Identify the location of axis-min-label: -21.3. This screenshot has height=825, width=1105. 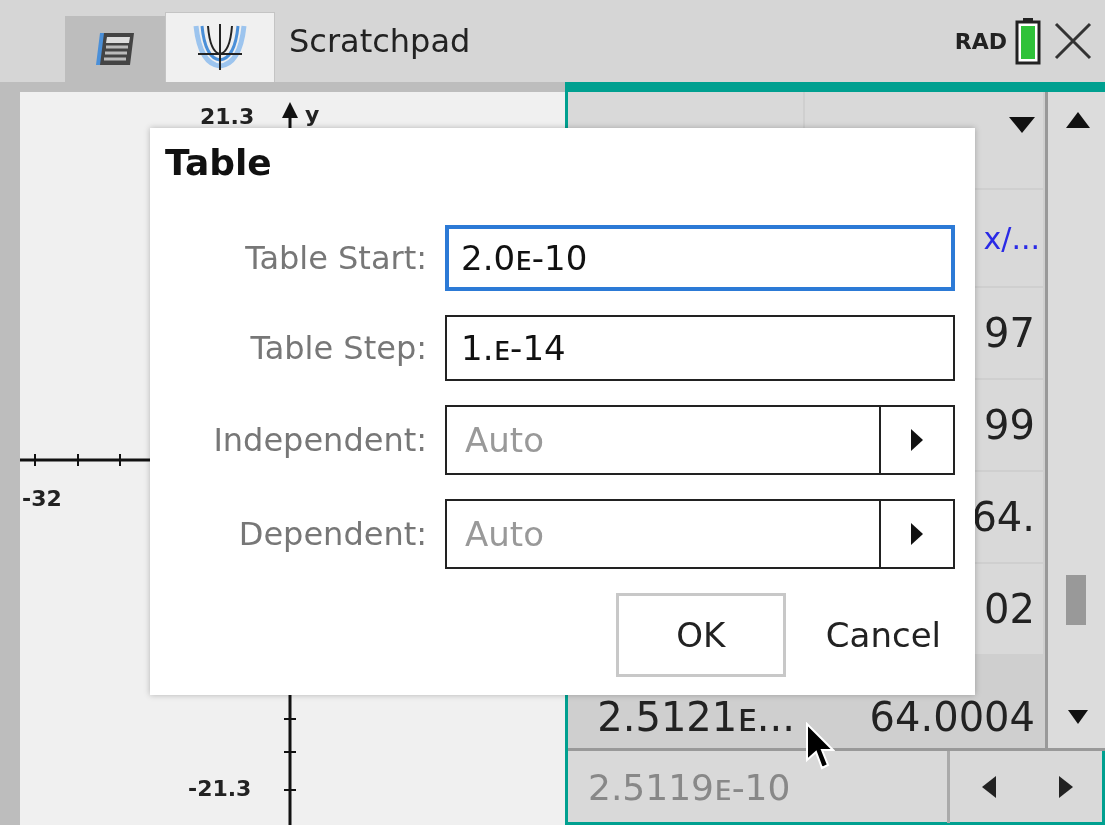
(220, 788).